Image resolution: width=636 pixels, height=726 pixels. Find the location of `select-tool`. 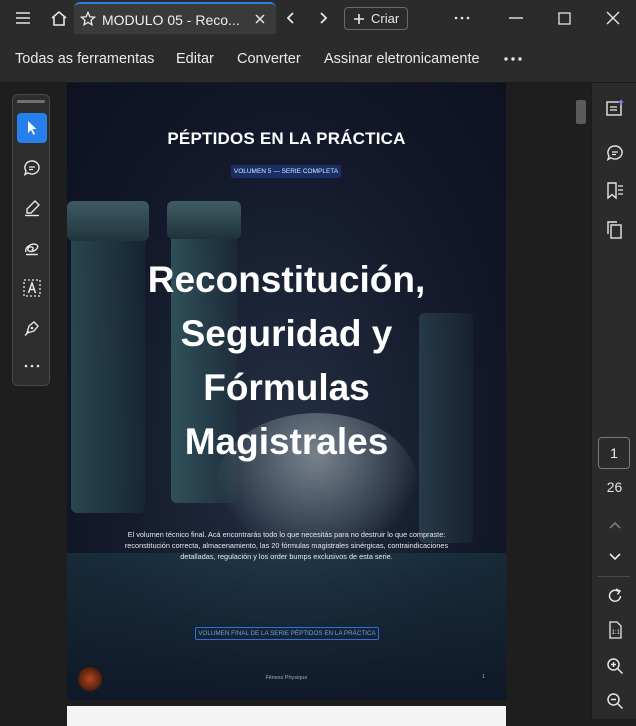

select-tool is located at coordinates (32, 128).